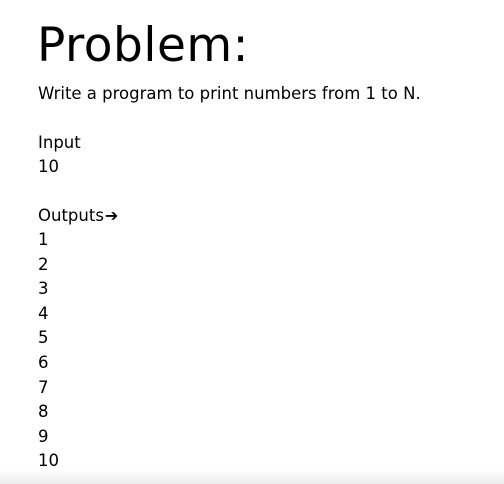  I want to click on bottom-shadow, so click(252, 477).